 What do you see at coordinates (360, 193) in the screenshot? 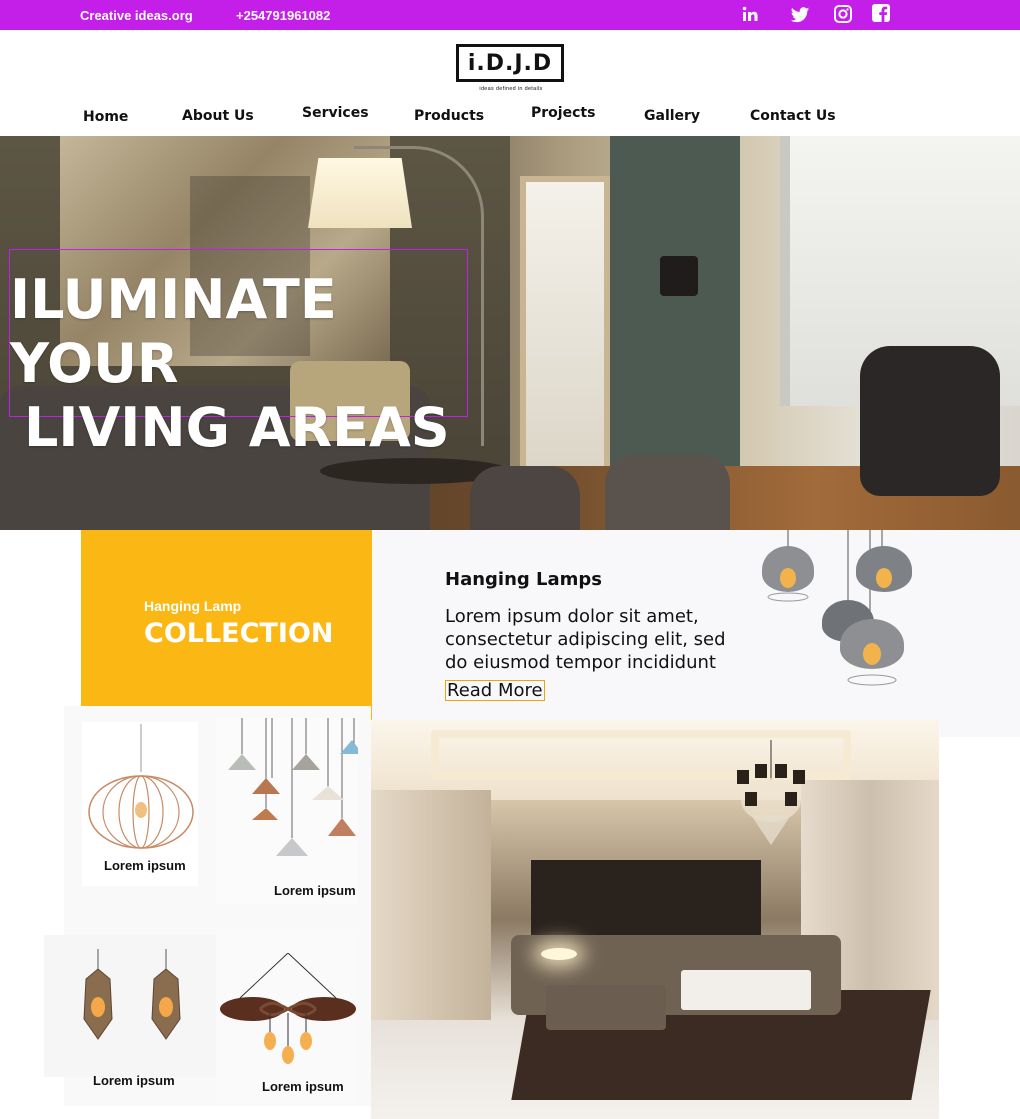
I see `hero-floor-lamp` at bounding box center [360, 193].